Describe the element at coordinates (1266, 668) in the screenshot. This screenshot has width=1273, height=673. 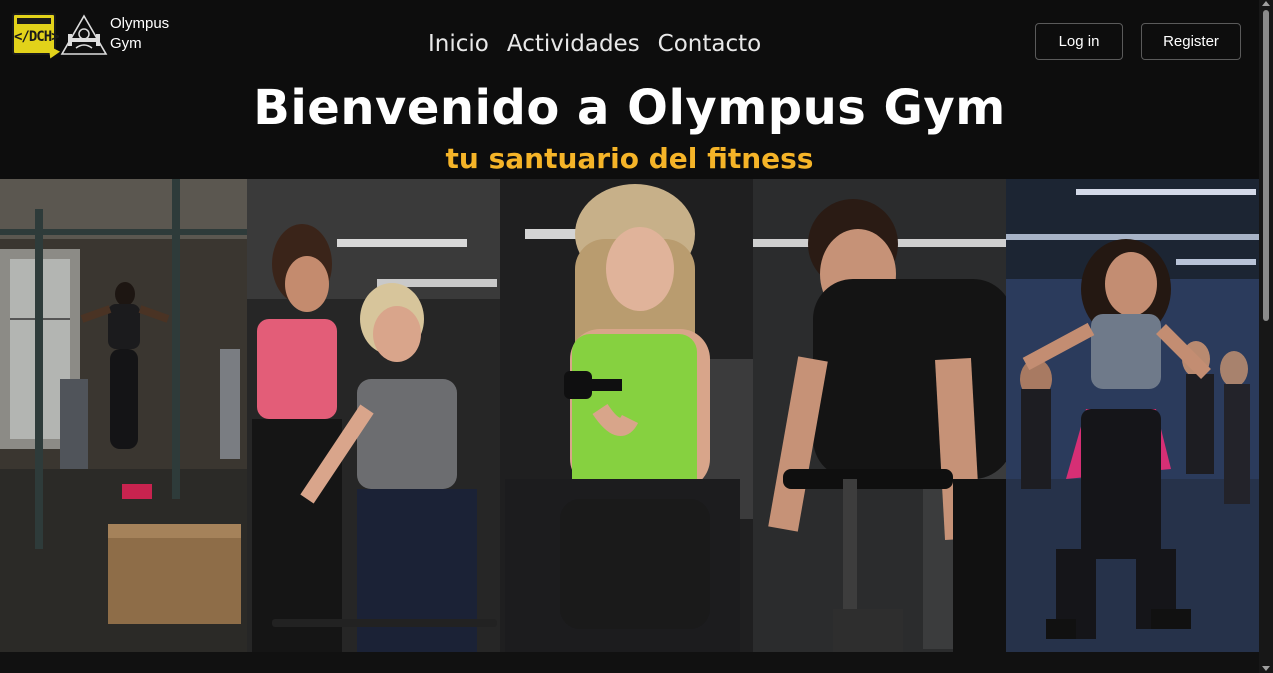
I see `scroll-down-icon` at that location.